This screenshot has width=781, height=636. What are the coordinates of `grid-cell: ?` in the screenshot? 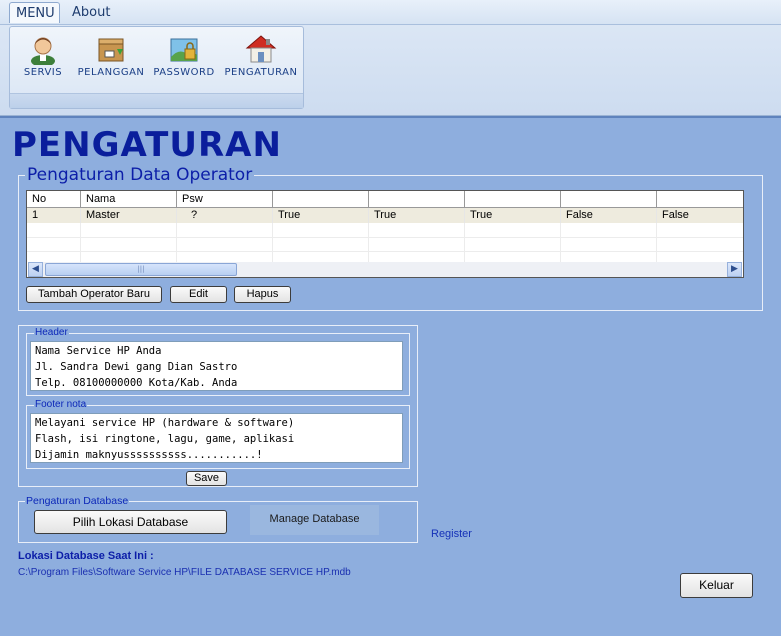 It's located at (225, 215).